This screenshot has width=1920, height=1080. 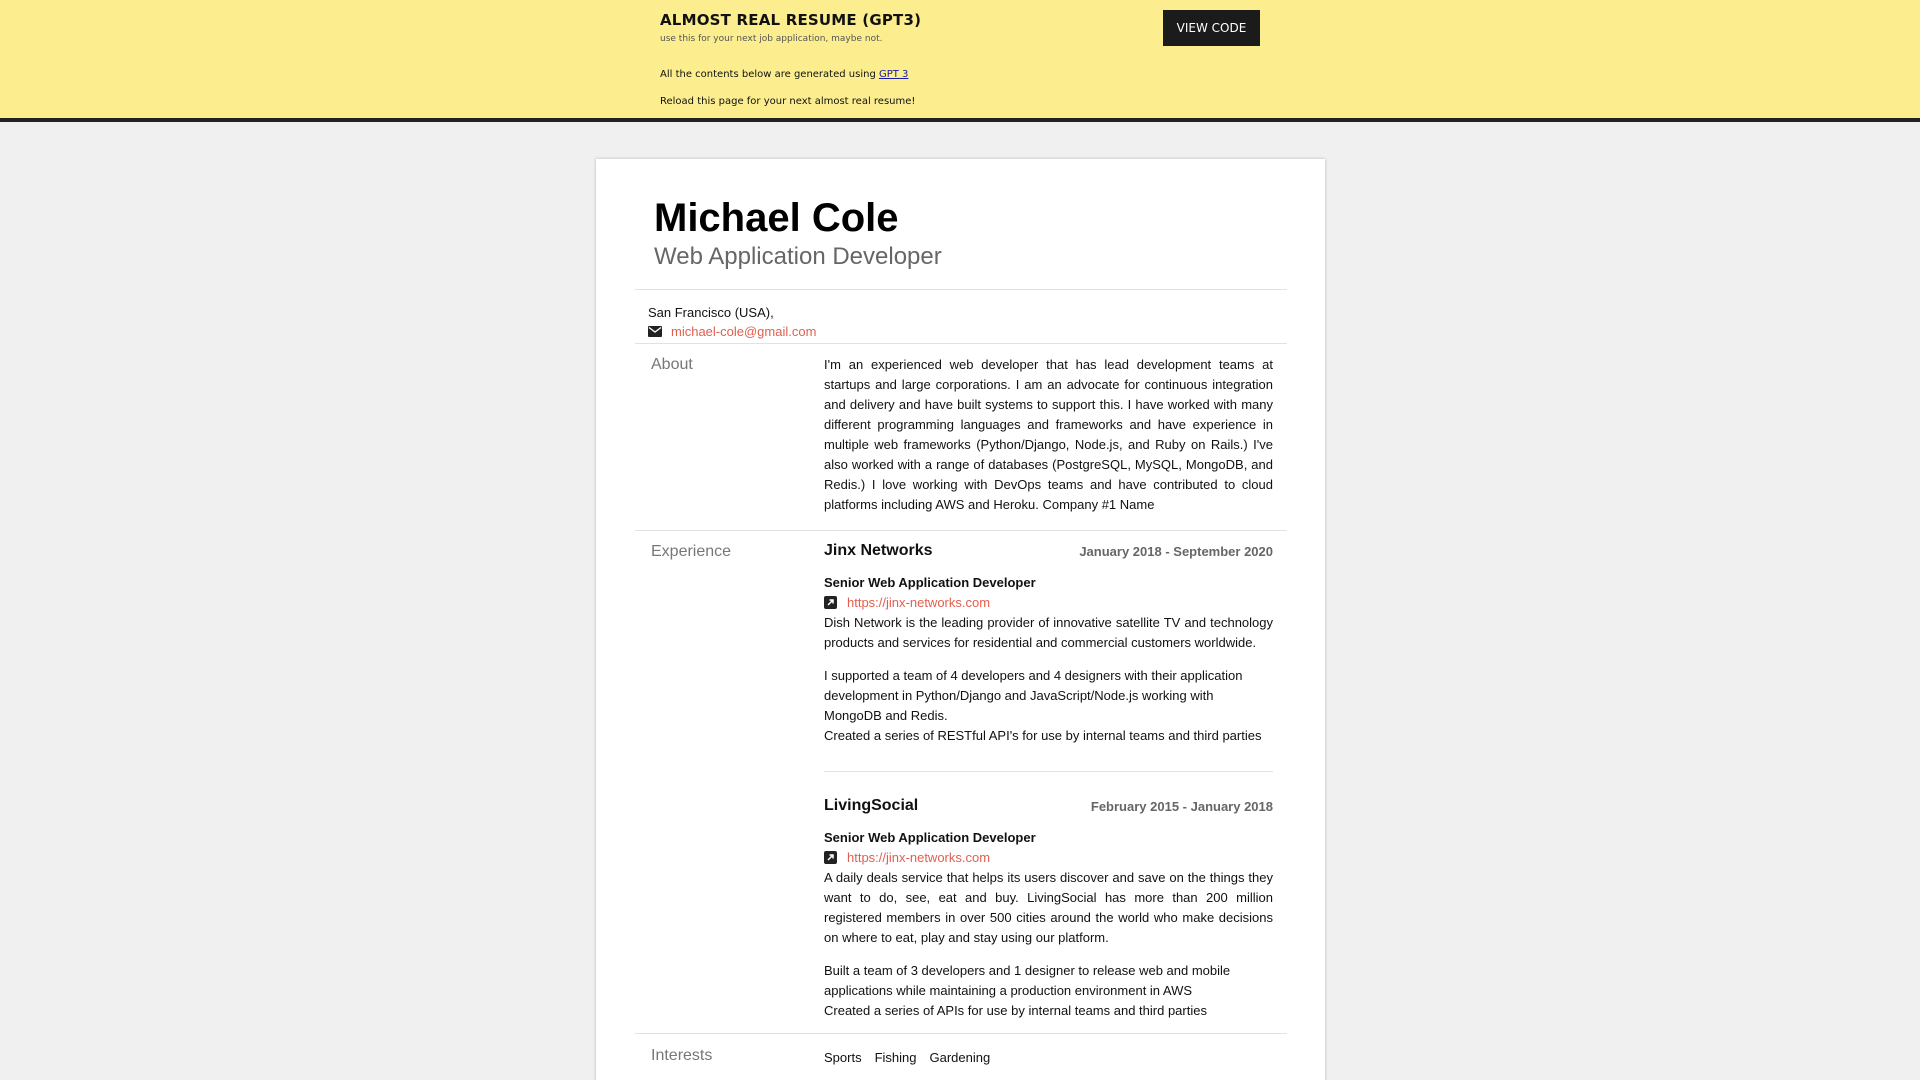 What do you see at coordinates (878, 550) in the screenshot?
I see `job-company: Jinx Networks` at bounding box center [878, 550].